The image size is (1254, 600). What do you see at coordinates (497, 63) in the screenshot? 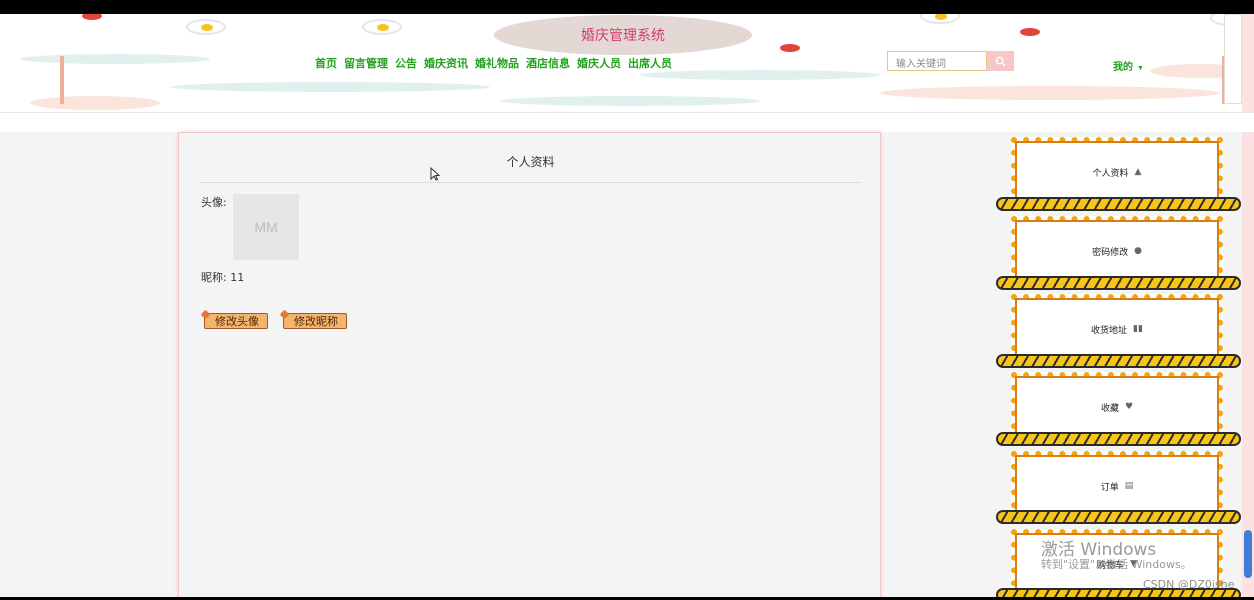
I see `nav-item-wedding-goods: 婚礼物品` at bounding box center [497, 63].